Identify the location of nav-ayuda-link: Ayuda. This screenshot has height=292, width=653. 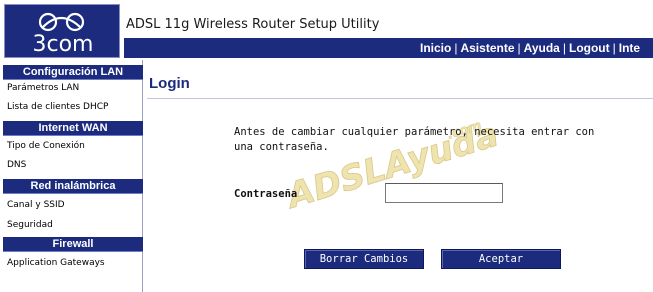
(542, 48).